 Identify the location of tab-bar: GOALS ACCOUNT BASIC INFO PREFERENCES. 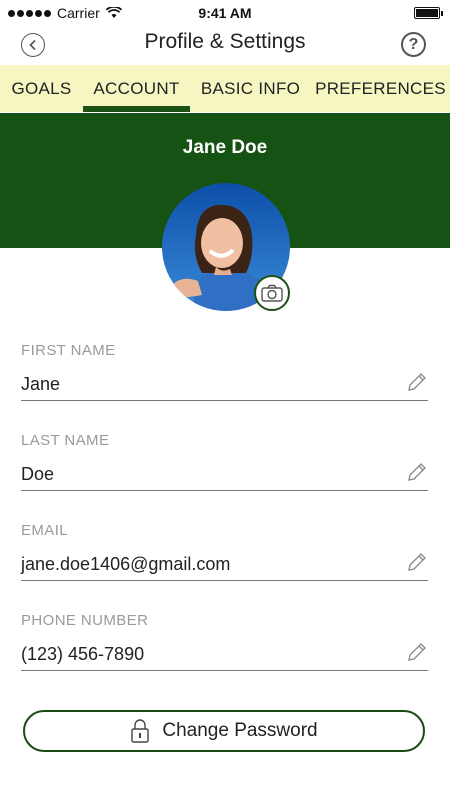
(225, 88).